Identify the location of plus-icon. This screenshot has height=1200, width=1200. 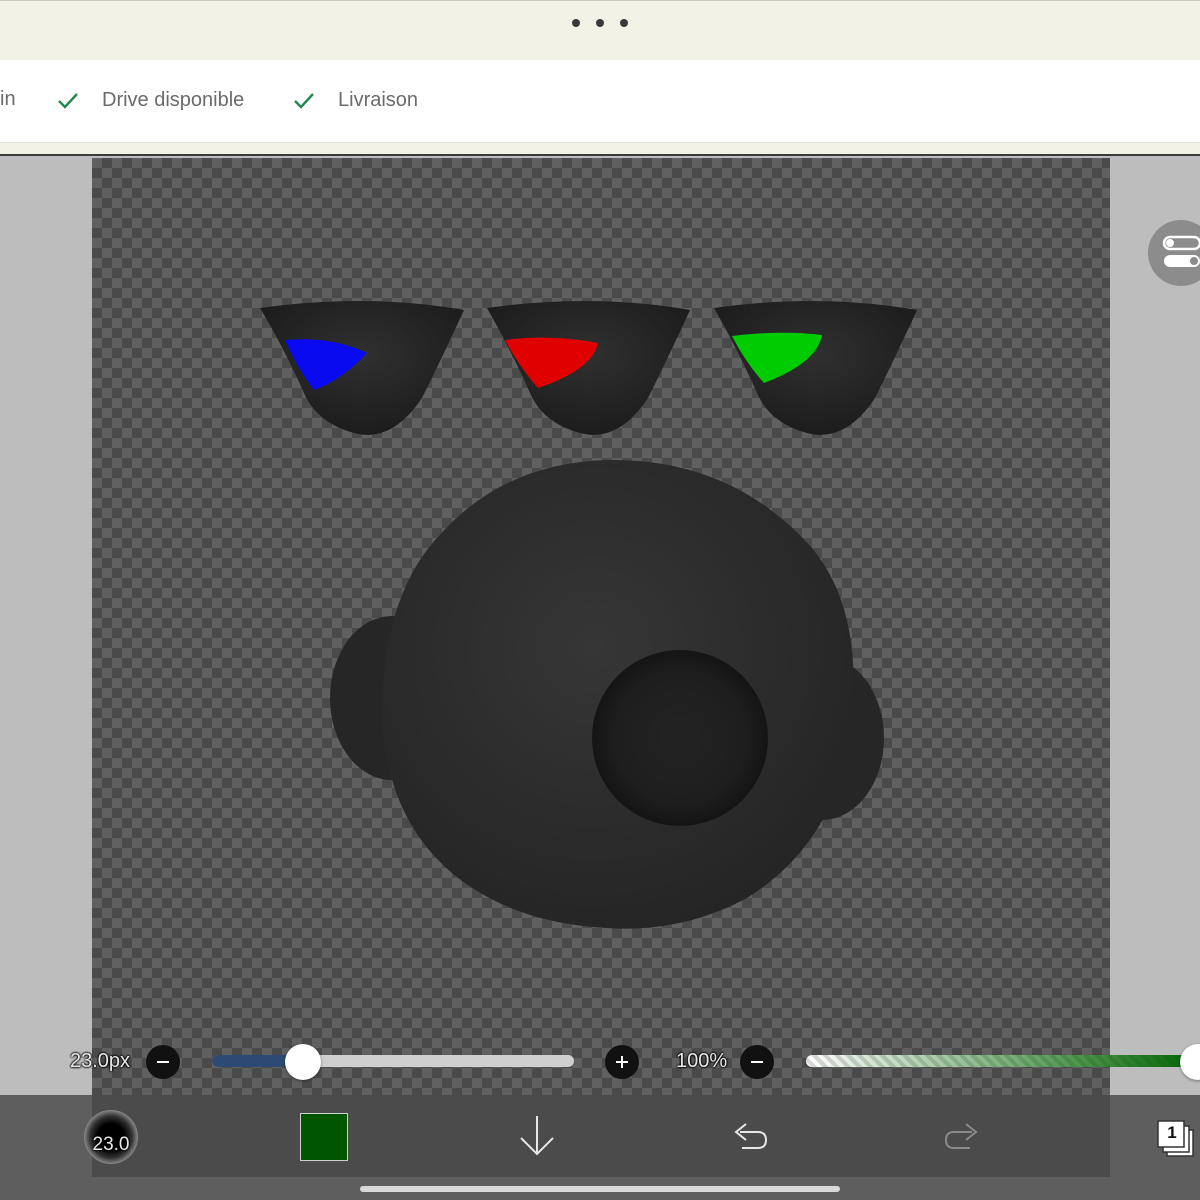
(622, 1062).